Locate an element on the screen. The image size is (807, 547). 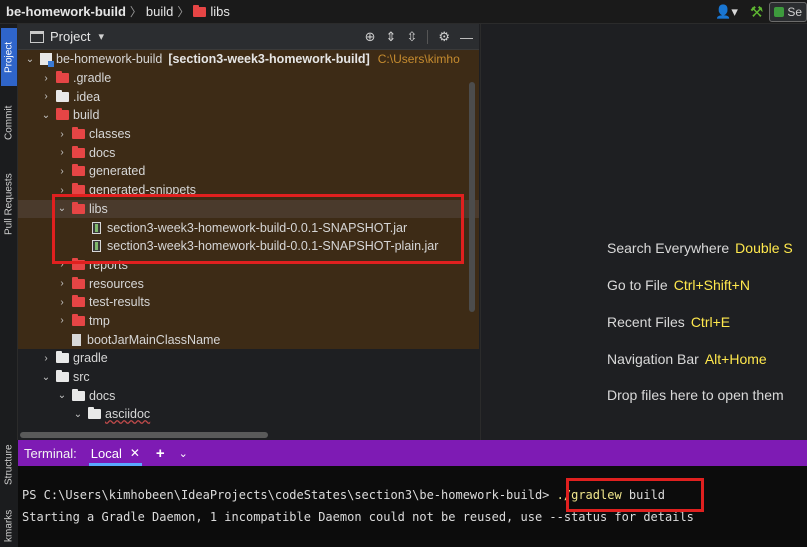
tree-item-label: bootJarMainClassName is located at coordinates (154, 339).